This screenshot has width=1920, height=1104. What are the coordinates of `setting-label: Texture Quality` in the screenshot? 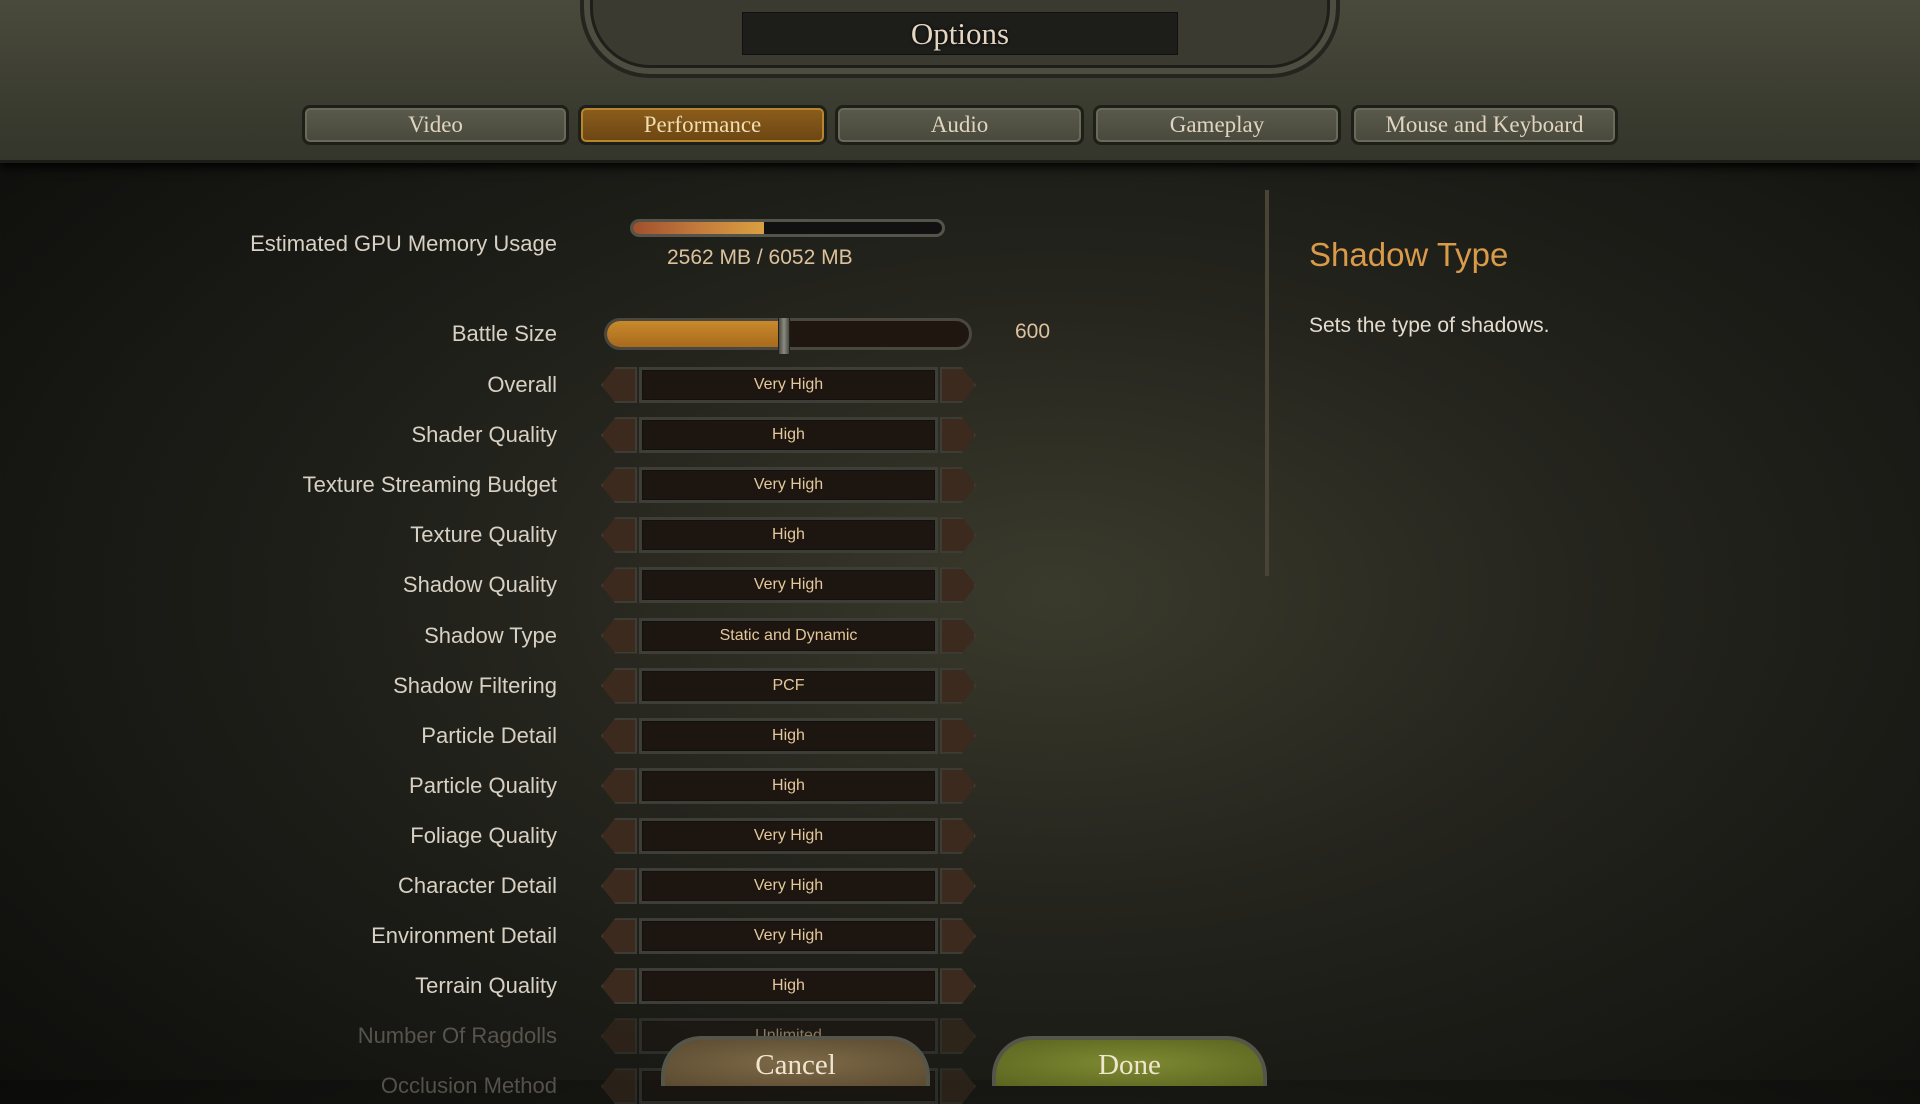 It's located at (483, 535).